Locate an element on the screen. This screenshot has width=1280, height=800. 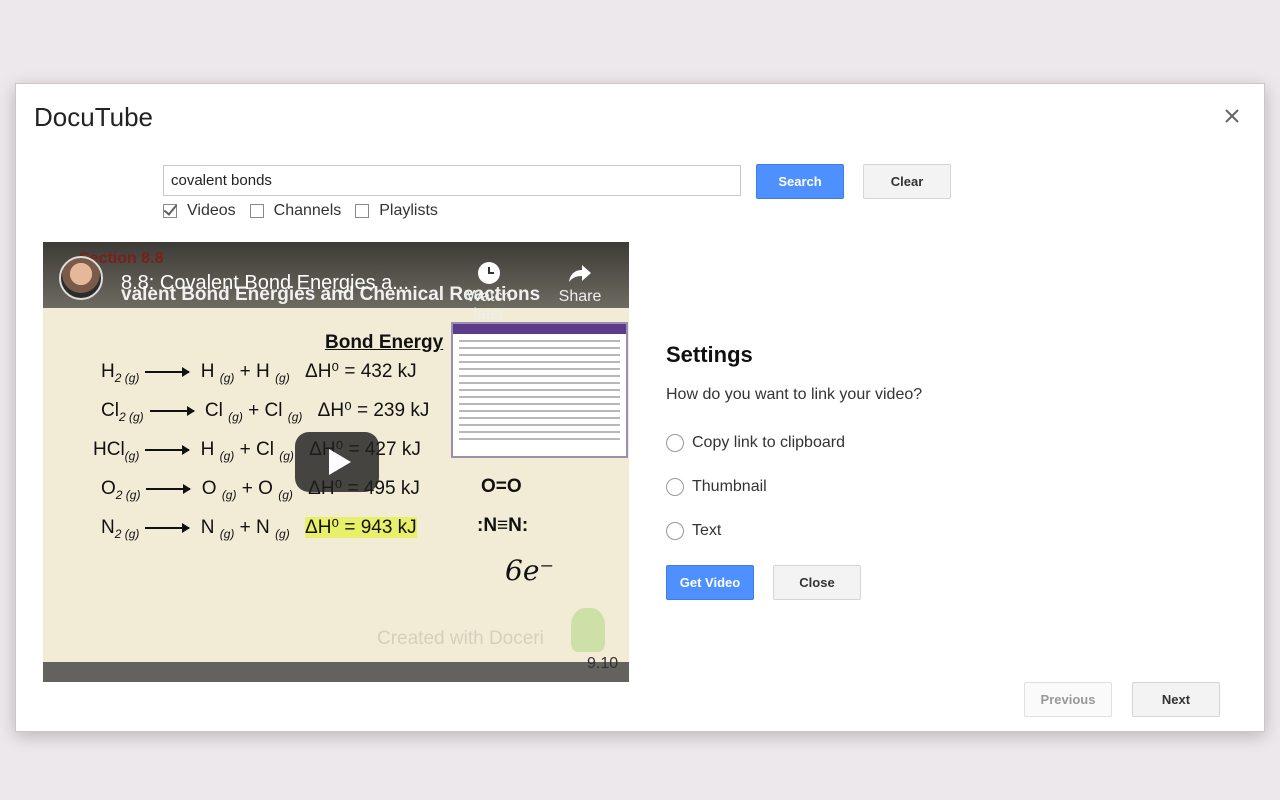
search-filters: Videos Channels Playlists is located at coordinates (307, 211).